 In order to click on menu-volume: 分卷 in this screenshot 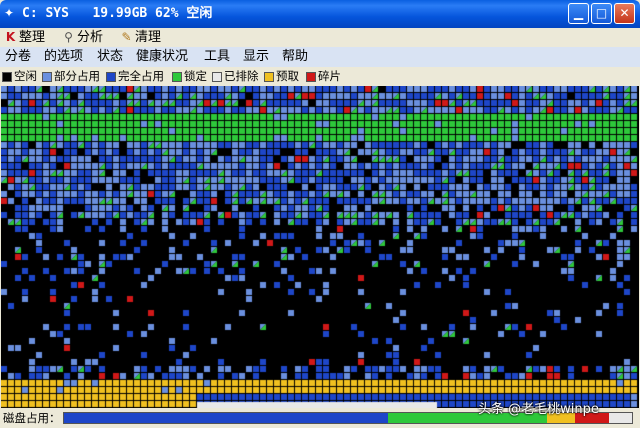, I will do `click(18, 57)`.